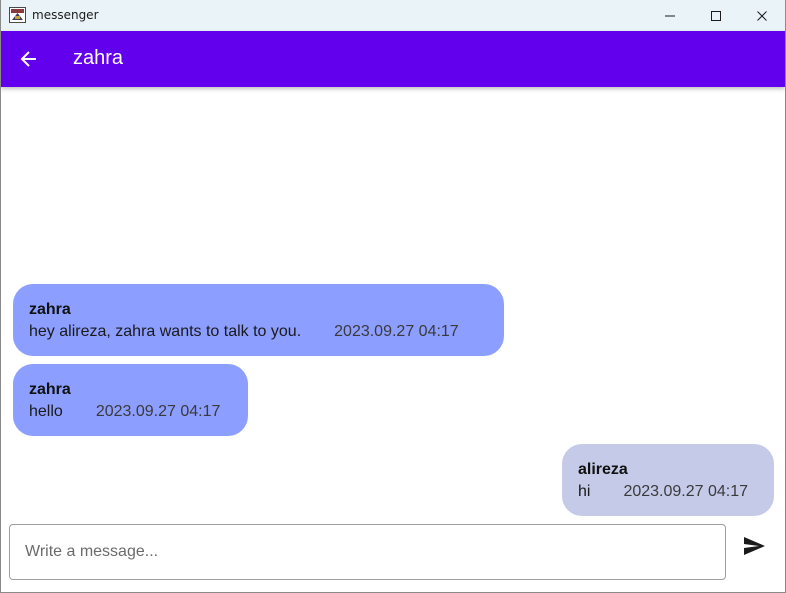  I want to click on maximize-icon, so click(716, 15).